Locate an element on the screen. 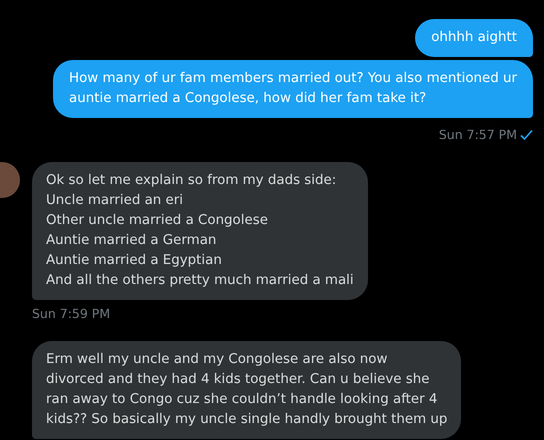 The width and height of the screenshot is (544, 440). timestamp: Sun 7:59 PM is located at coordinates (71, 313).